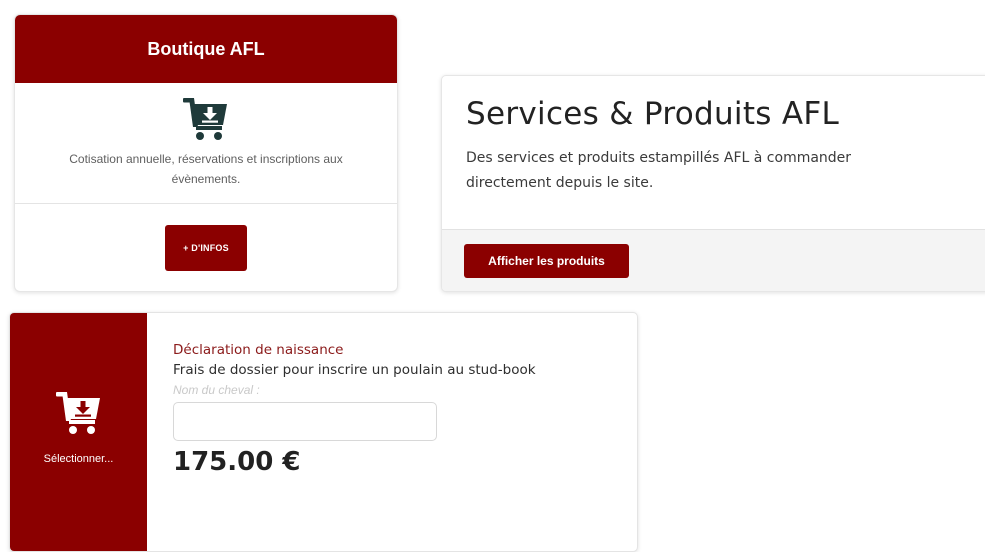  I want to click on show-products-button: Afficher les produits, so click(546, 261).